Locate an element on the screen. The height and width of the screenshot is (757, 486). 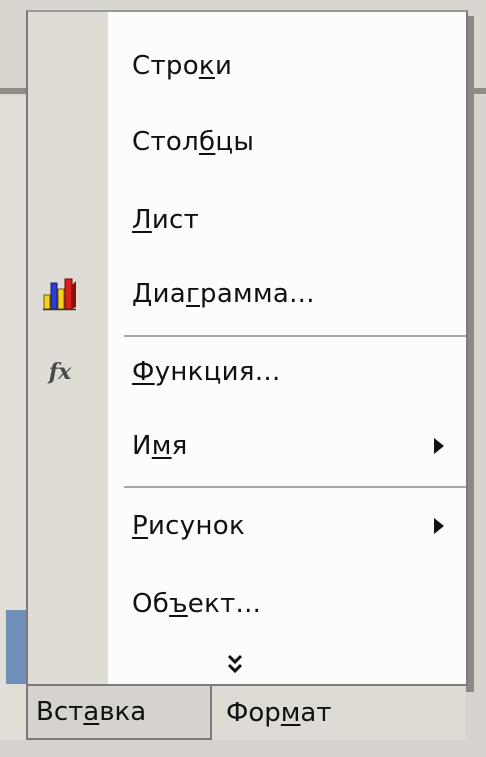
menu-item-label: Столбцы is located at coordinates (193, 142).